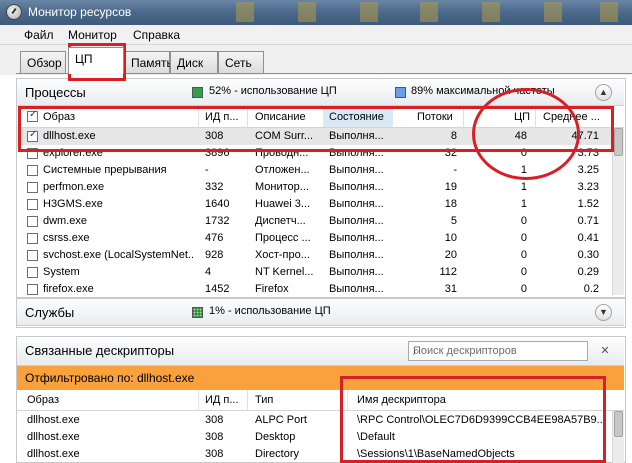 The width and height of the screenshot is (632, 463). I want to click on handles-scrollbar, so click(618, 437).